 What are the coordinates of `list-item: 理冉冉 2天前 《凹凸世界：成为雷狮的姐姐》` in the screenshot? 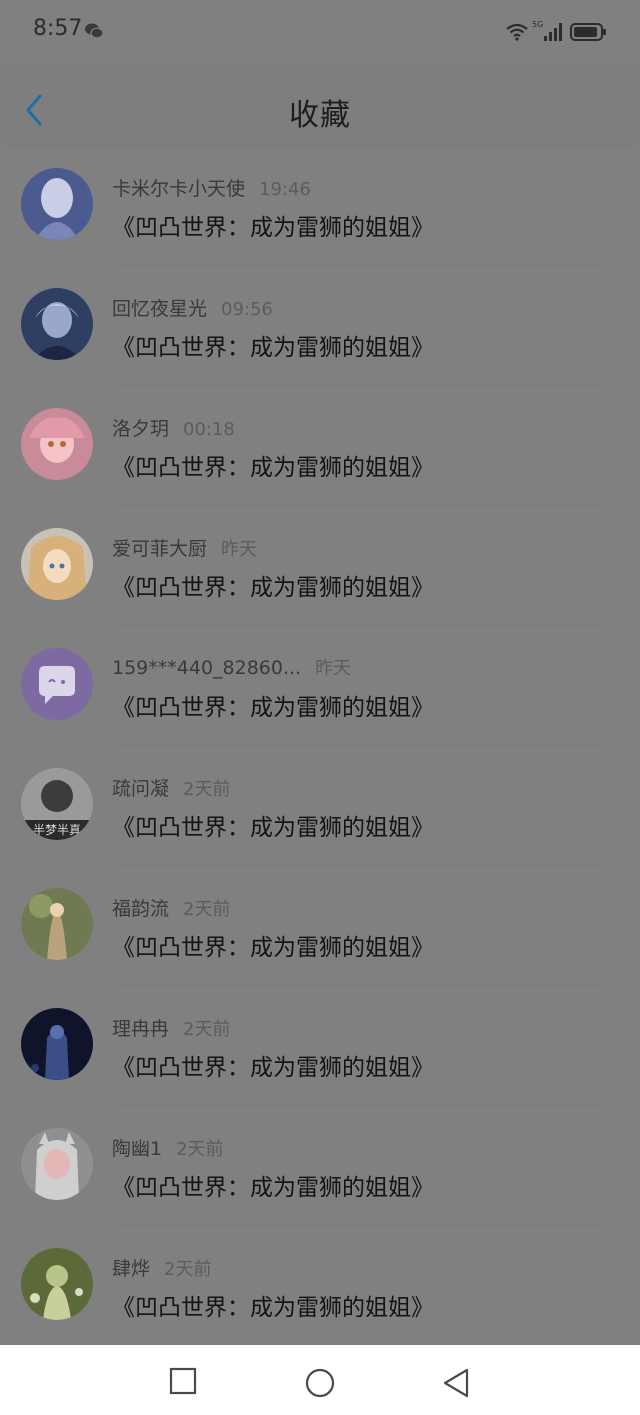 It's located at (320, 1046).